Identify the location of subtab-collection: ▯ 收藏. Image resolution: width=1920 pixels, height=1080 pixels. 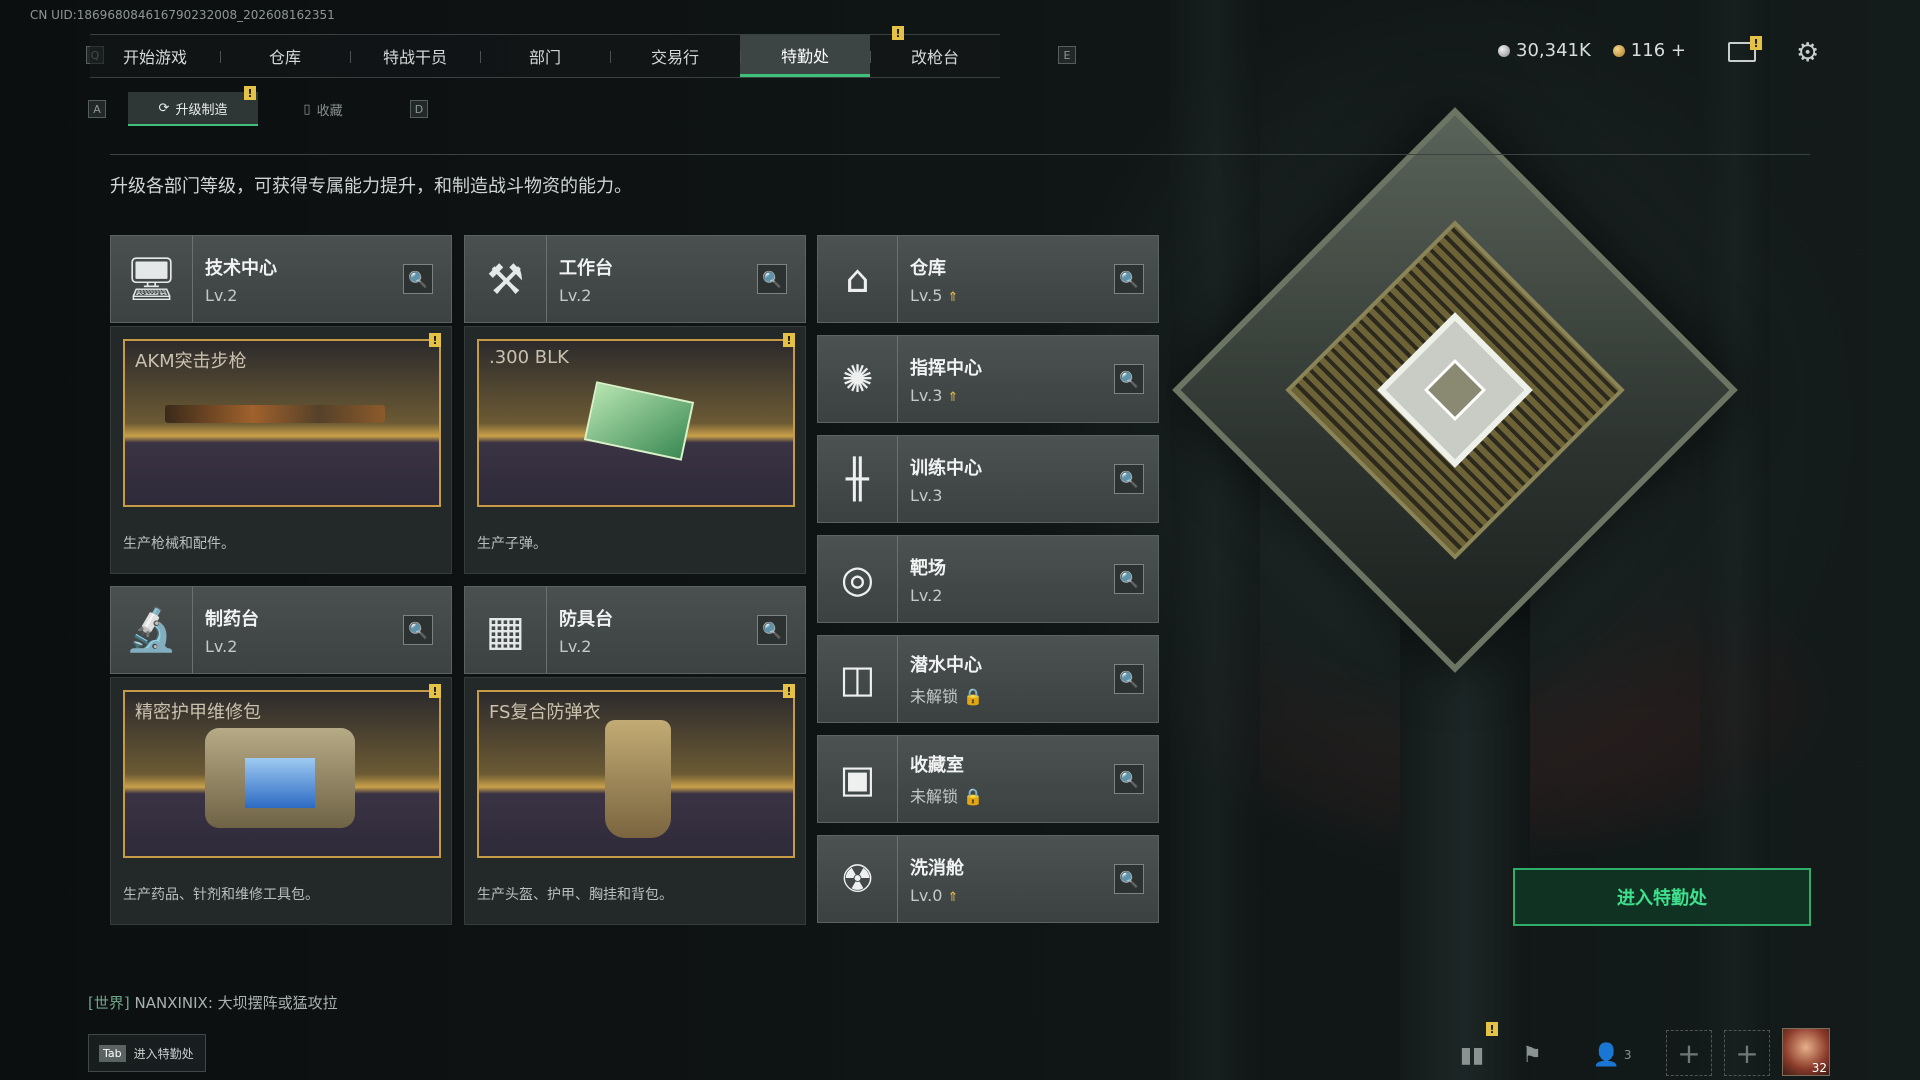
(323, 109).